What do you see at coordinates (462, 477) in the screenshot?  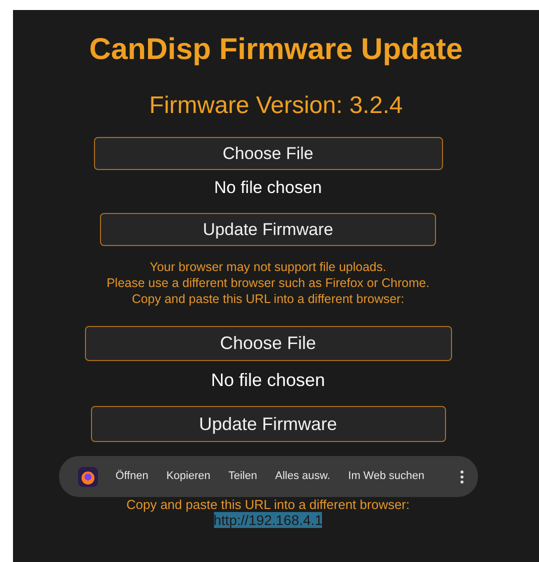 I see `more-icon` at bounding box center [462, 477].